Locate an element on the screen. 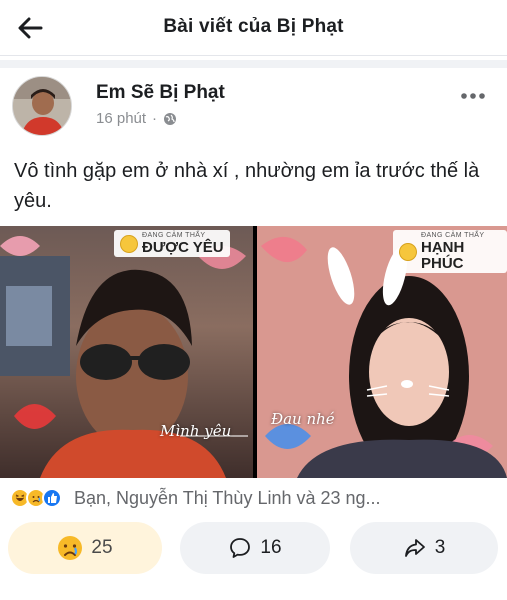 The width and height of the screenshot is (507, 600). globe-icon is located at coordinates (170, 118).